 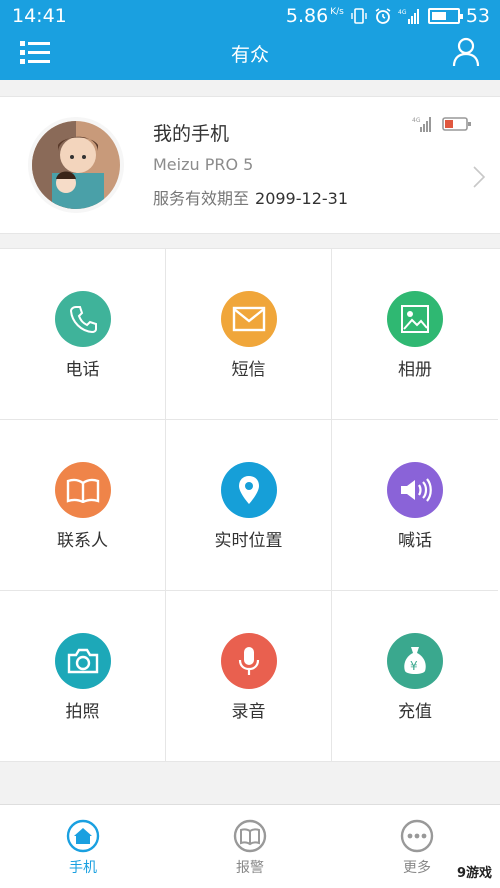 What do you see at coordinates (82, 370) in the screenshot?
I see `grid-item-label: 电话` at bounding box center [82, 370].